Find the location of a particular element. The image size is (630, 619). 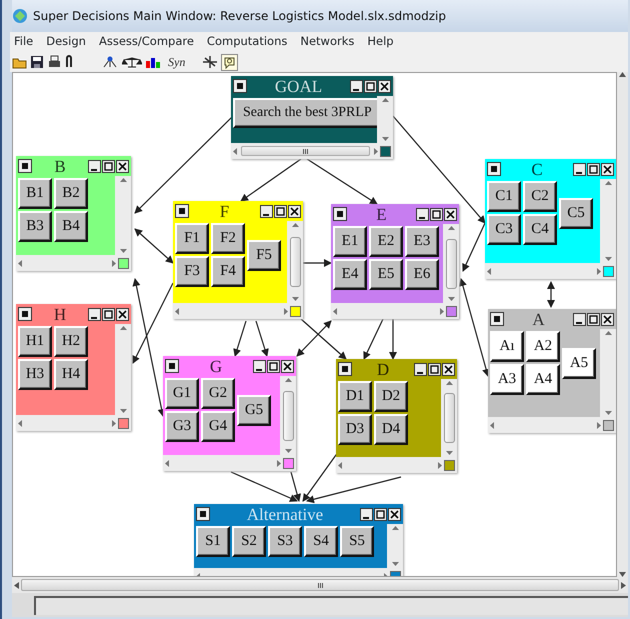

cluster-window: D D1 D2 D3 D4 is located at coordinates (396, 416).